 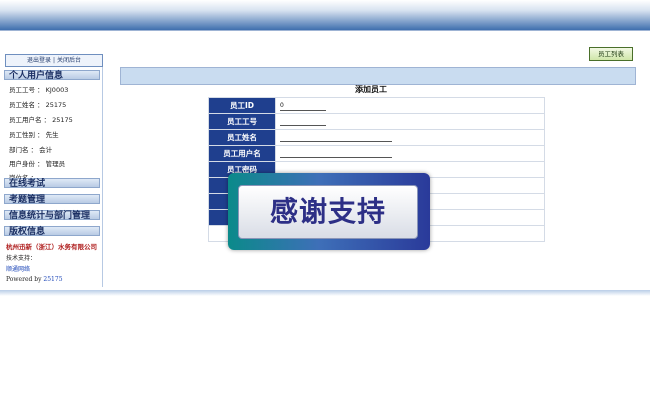 I want to click on info-employee-name: 员工姓名 ： 25175, so click(x=38, y=105).